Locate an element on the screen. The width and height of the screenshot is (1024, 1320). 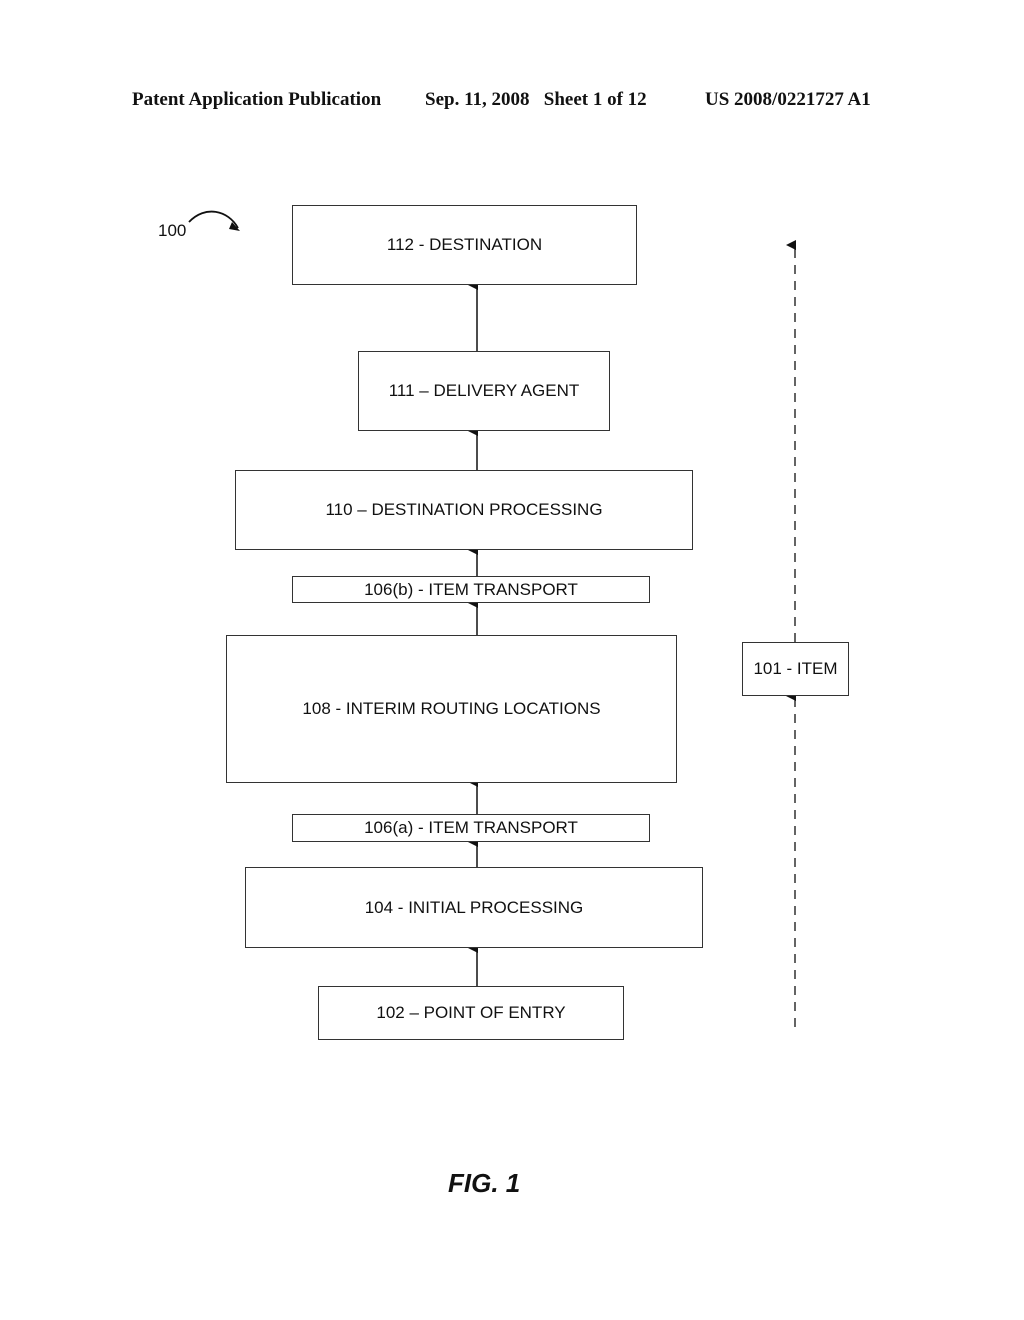
figure-caption: FIG. 1 is located at coordinates (484, 1183).